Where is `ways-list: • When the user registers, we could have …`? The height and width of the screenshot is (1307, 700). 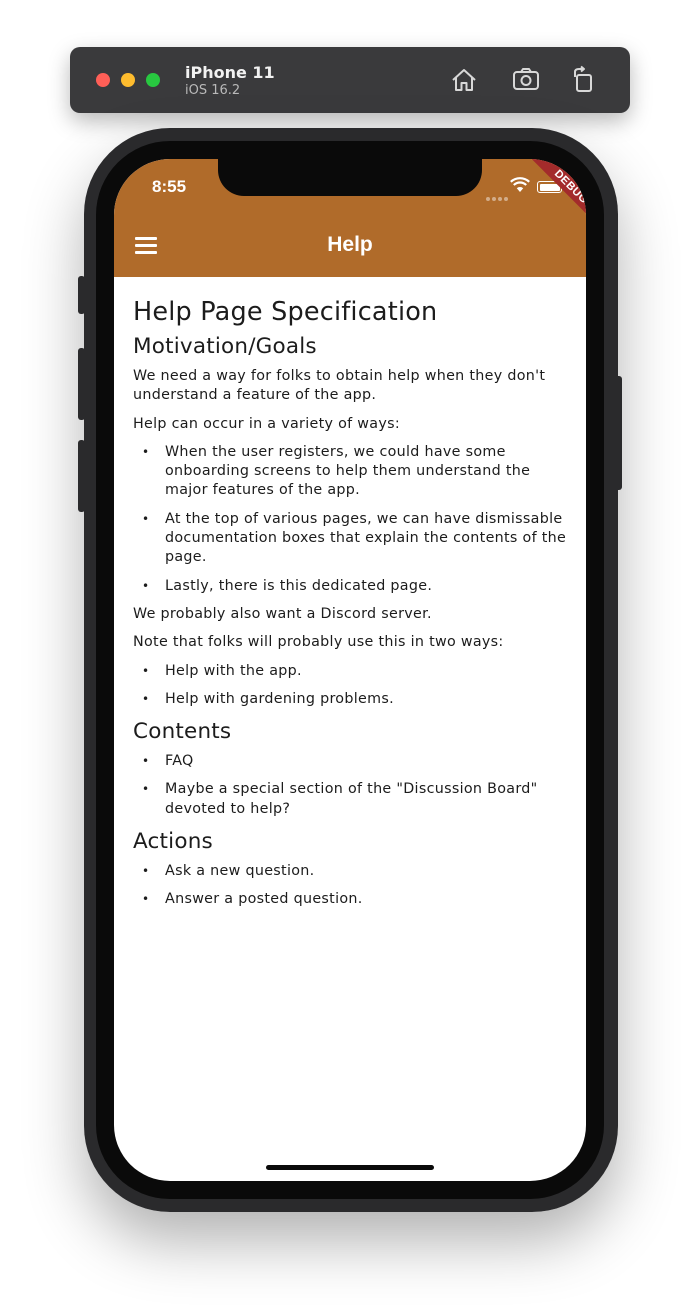
ways-list: • When the user registers, we could have … is located at coordinates (353, 519).